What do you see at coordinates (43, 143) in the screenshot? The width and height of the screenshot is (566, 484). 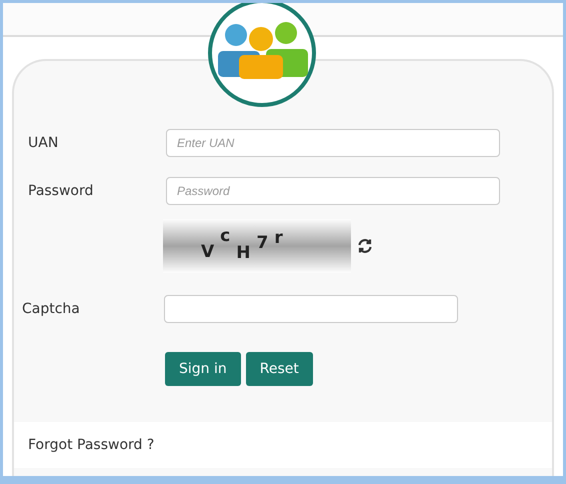 I see `field-label: UAN` at bounding box center [43, 143].